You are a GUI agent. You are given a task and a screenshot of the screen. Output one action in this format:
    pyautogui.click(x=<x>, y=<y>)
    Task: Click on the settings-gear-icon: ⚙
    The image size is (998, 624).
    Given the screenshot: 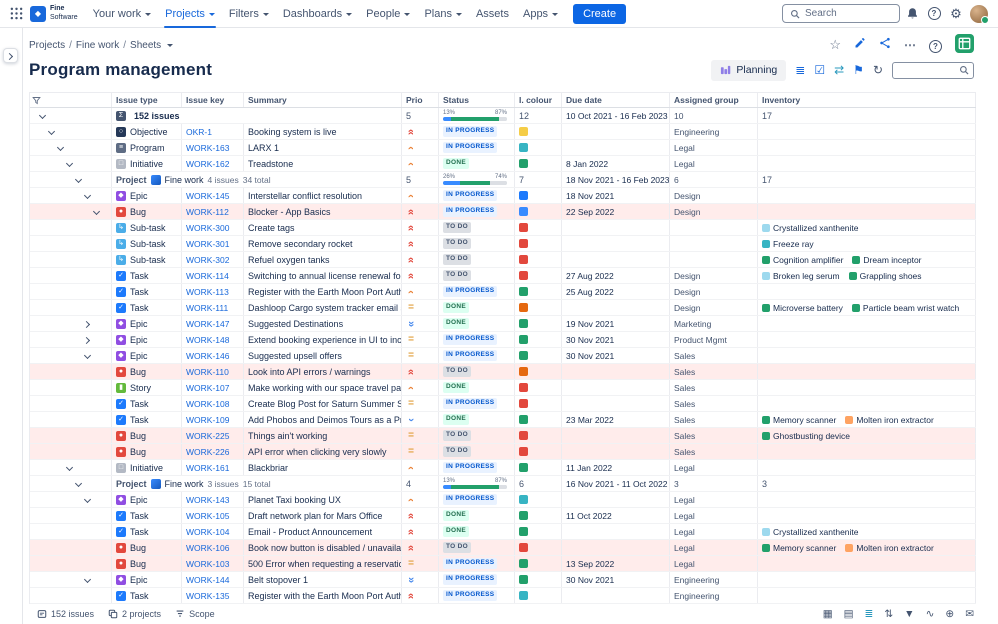 What is the action you would take?
    pyautogui.click(x=956, y=14)
    